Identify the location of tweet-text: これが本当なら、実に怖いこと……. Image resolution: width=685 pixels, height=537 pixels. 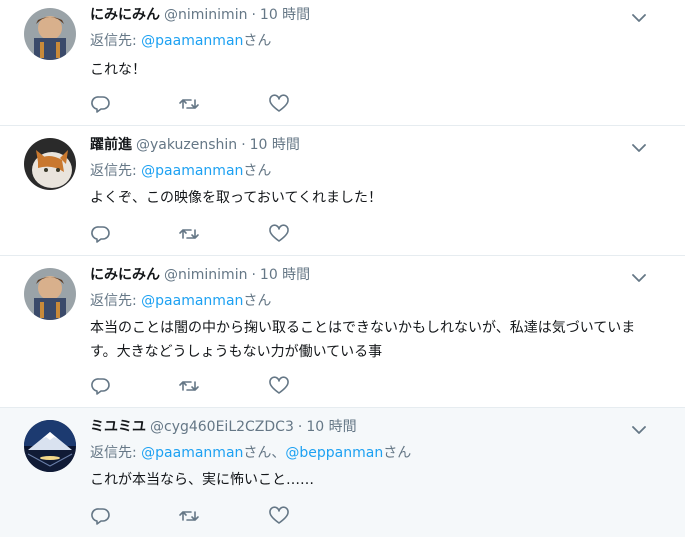
(202, 480).